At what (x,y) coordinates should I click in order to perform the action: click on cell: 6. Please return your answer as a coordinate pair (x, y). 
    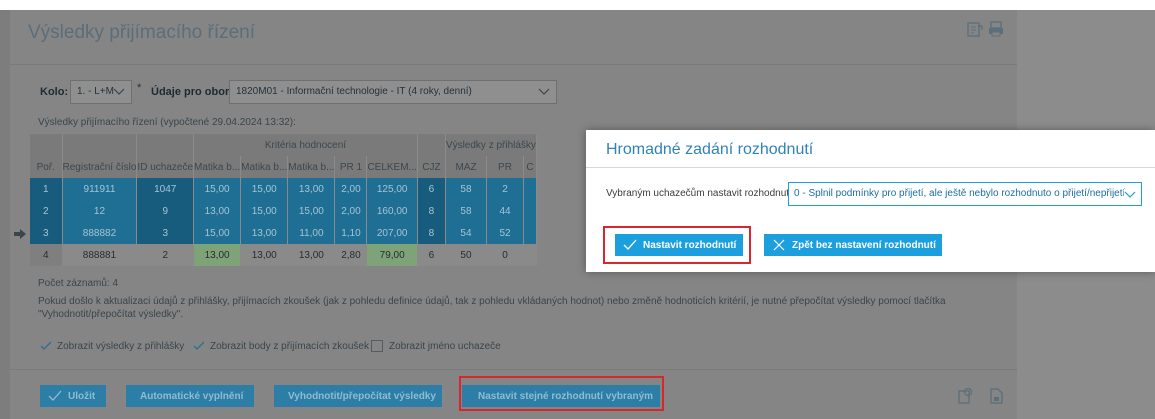
    Looking at the image, I should click on (431, 255).